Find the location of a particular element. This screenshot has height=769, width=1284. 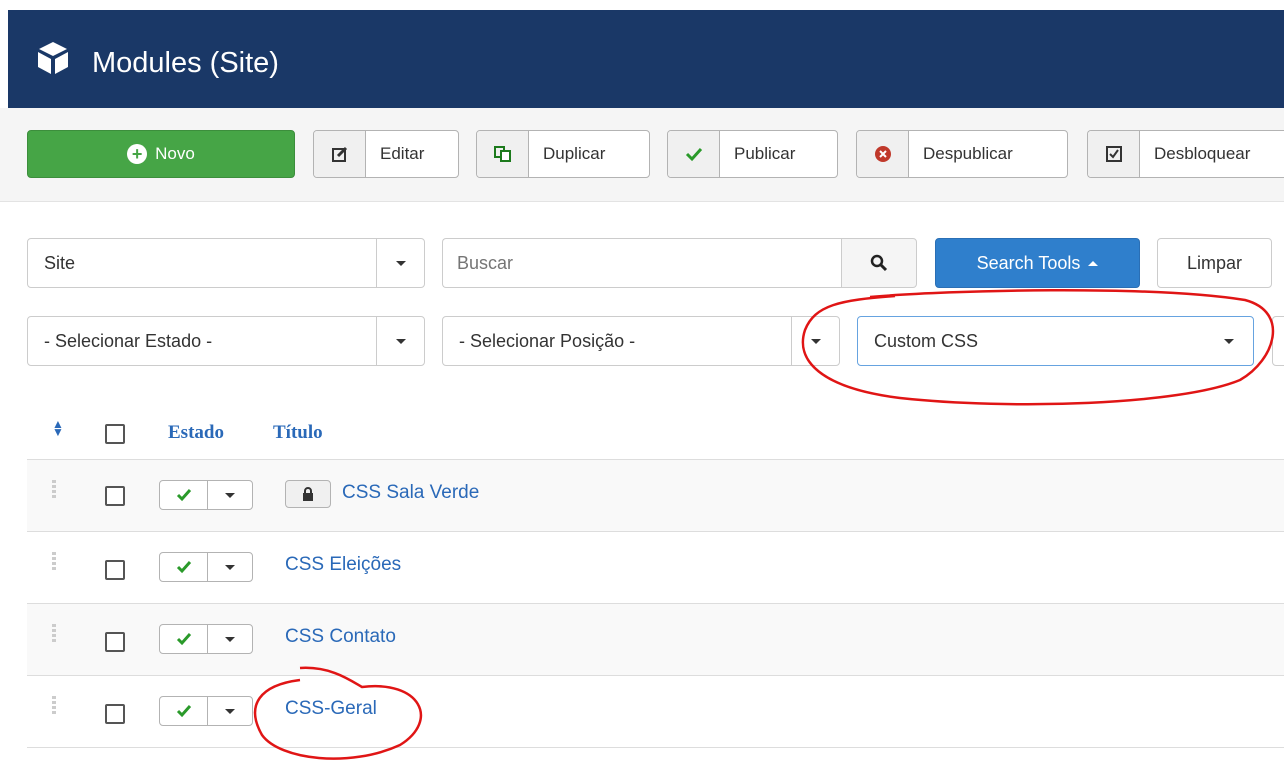

cube-icon is located at coordinates (53, 58).